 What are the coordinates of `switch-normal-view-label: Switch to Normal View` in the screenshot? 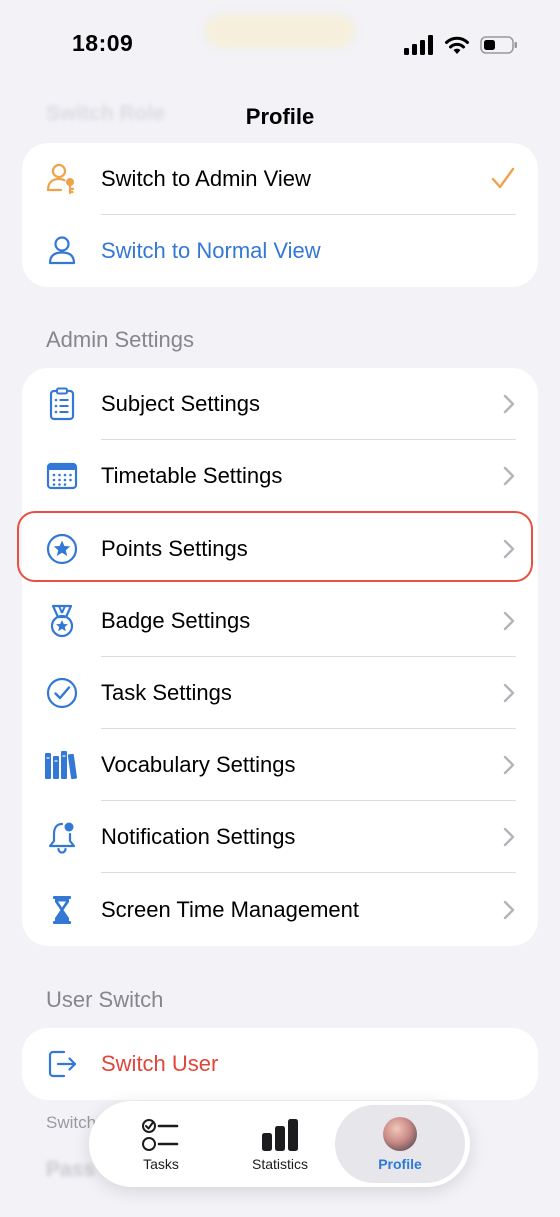 It's located at (211, 250).